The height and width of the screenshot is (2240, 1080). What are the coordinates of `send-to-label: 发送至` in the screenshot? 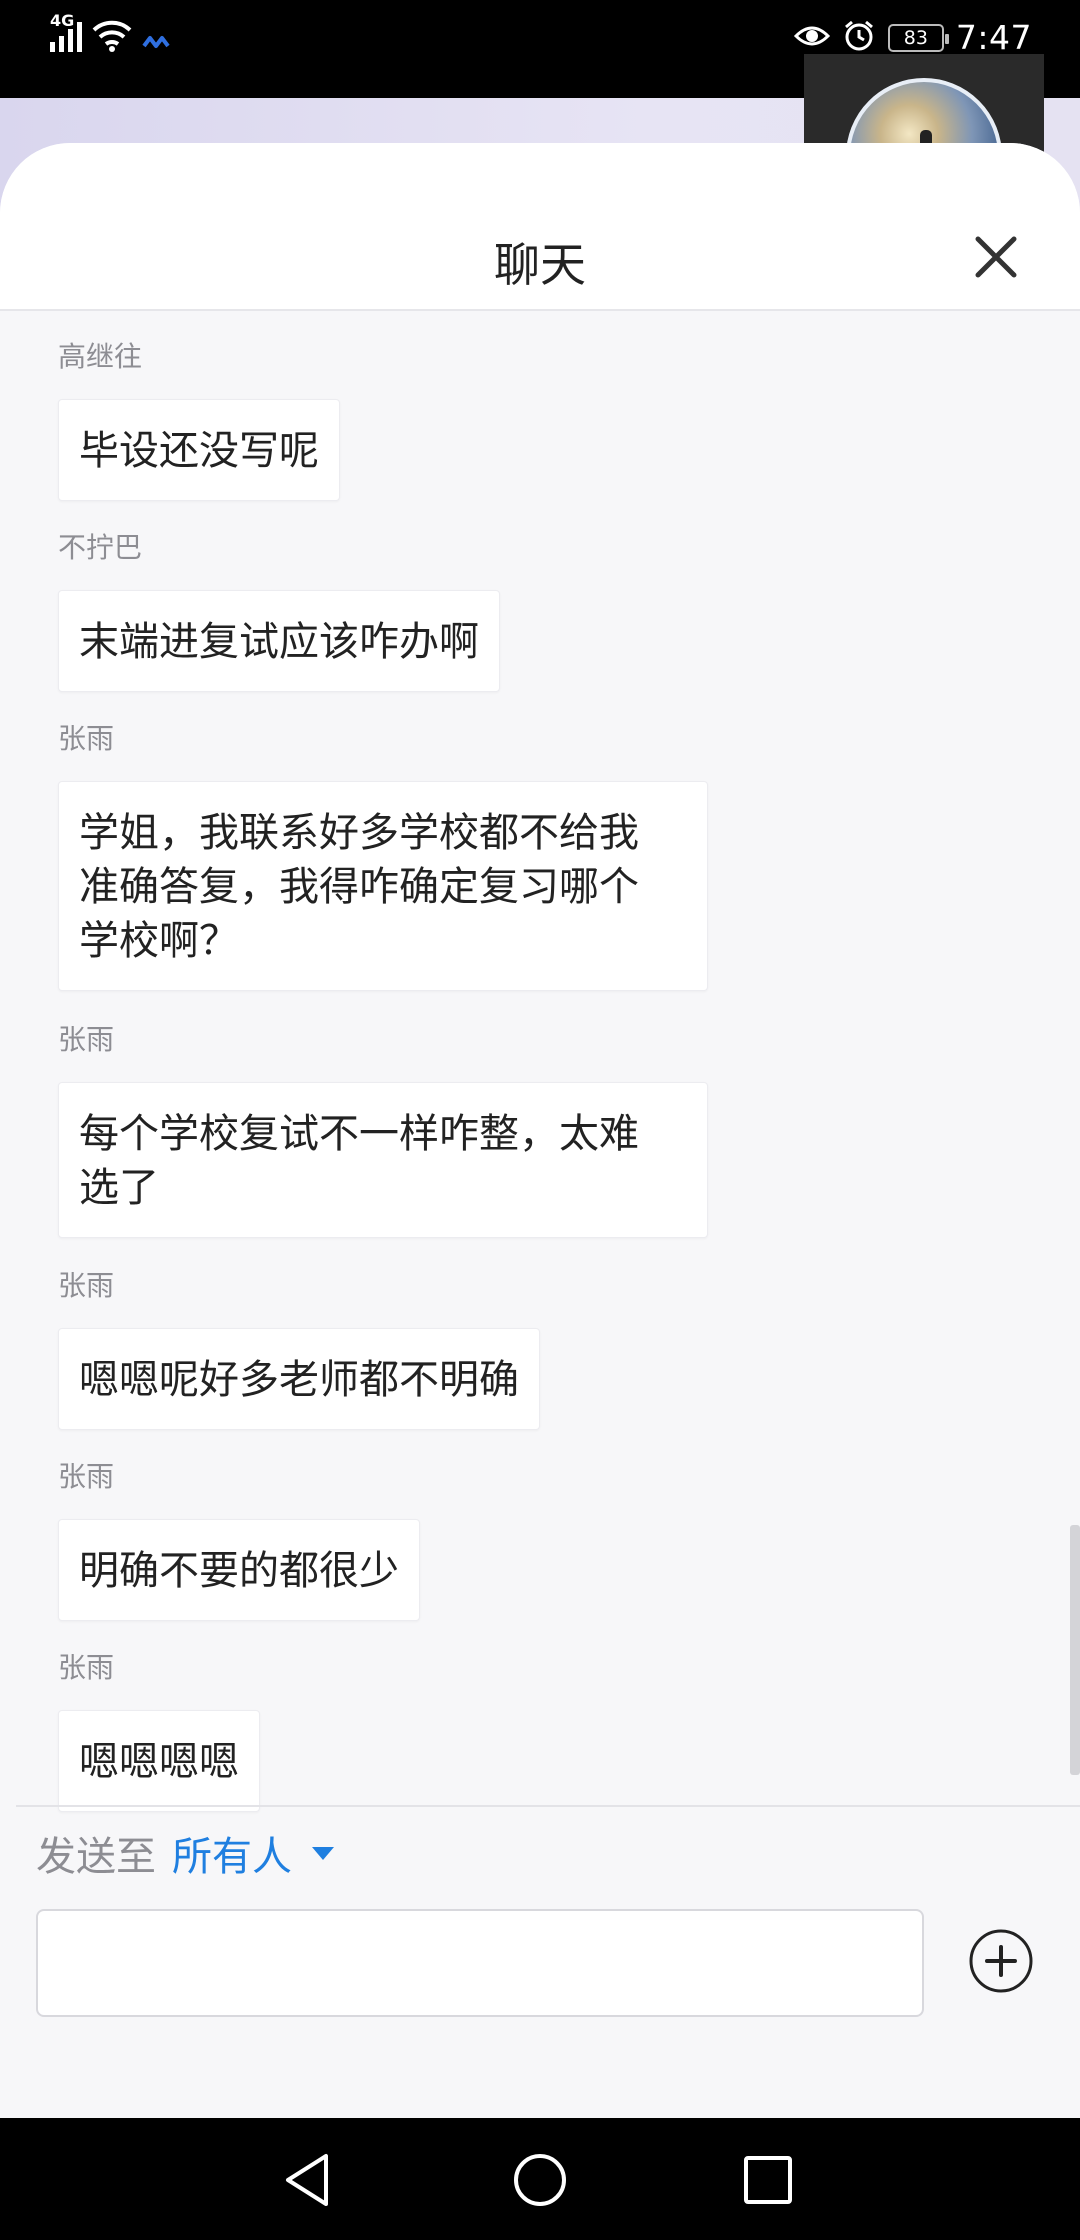 It's located at (96, 1857).